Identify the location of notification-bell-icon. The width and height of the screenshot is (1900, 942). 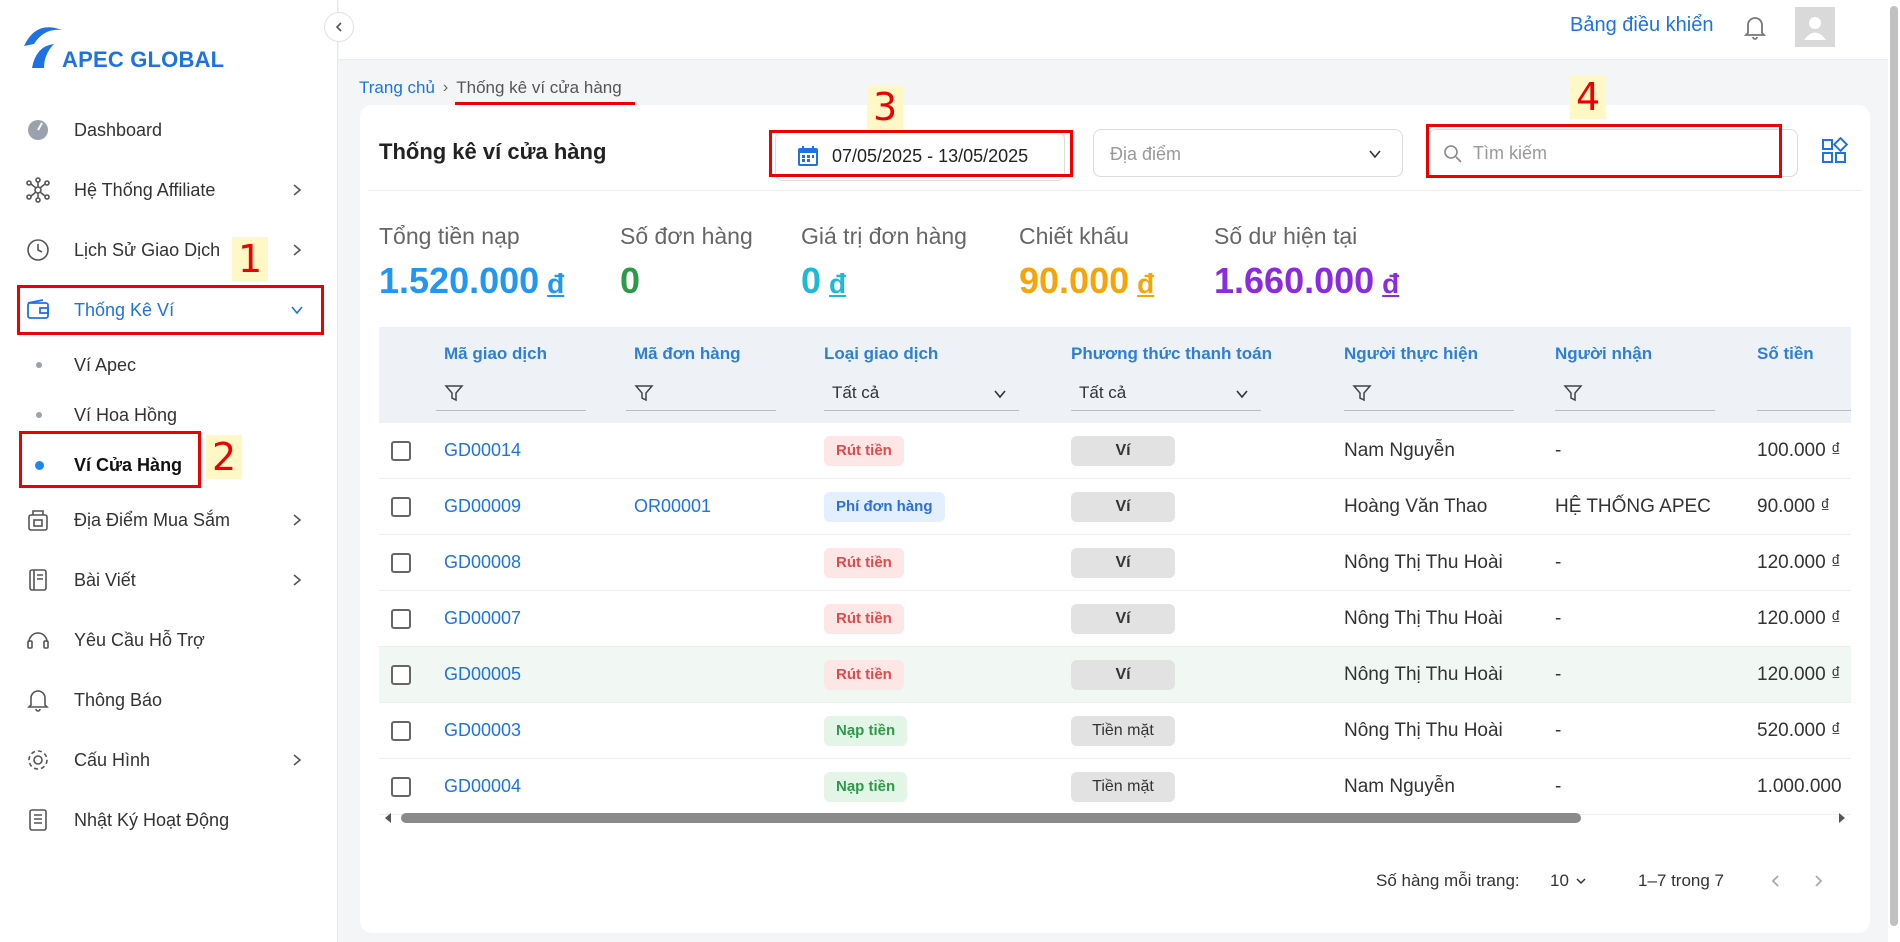
(1755, 27).